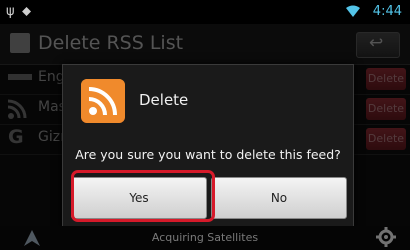 This screenshot has height=250, width=410. What do you see at coordinates (386, 237) in the screenshot?
I see `gear-icon` at bounding box center [386, 237].